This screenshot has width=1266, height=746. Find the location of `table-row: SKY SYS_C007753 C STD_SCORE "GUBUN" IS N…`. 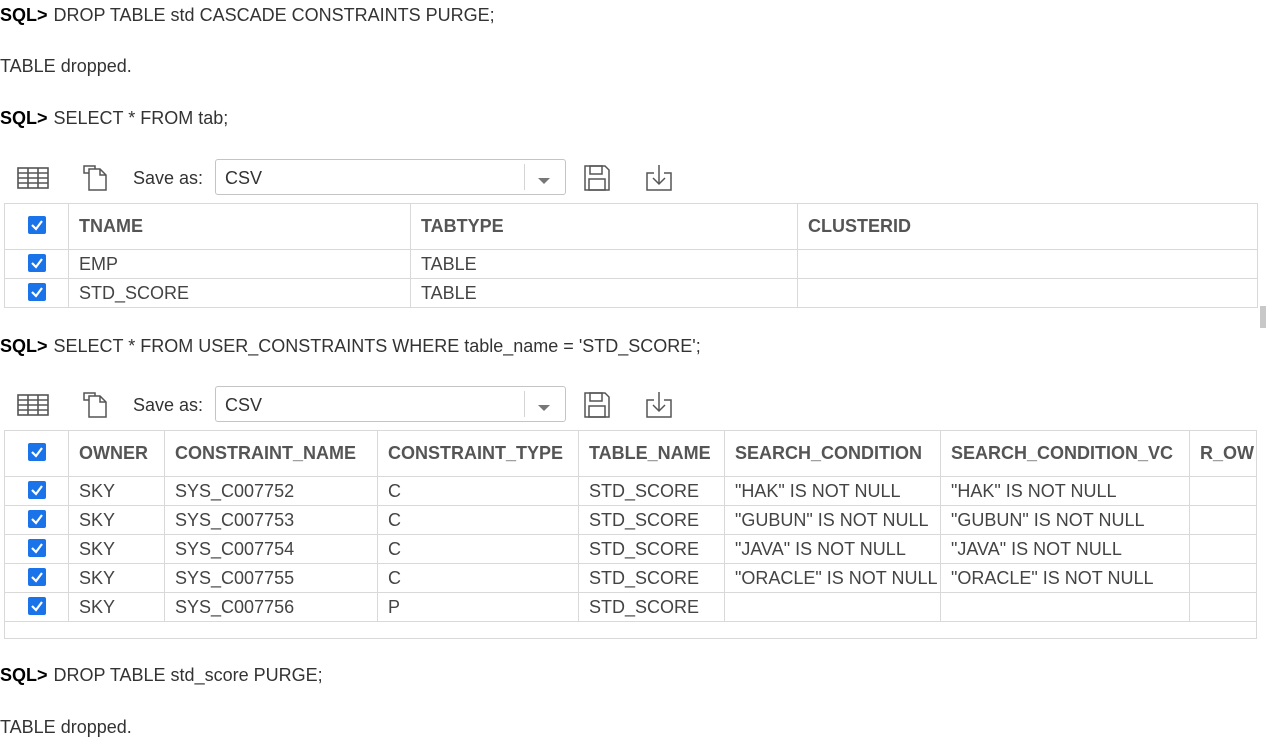

table-row: SKY SYS_C007753 C STD_SCORE "GUBUN" IS N… is located at coordinates (630, 520).